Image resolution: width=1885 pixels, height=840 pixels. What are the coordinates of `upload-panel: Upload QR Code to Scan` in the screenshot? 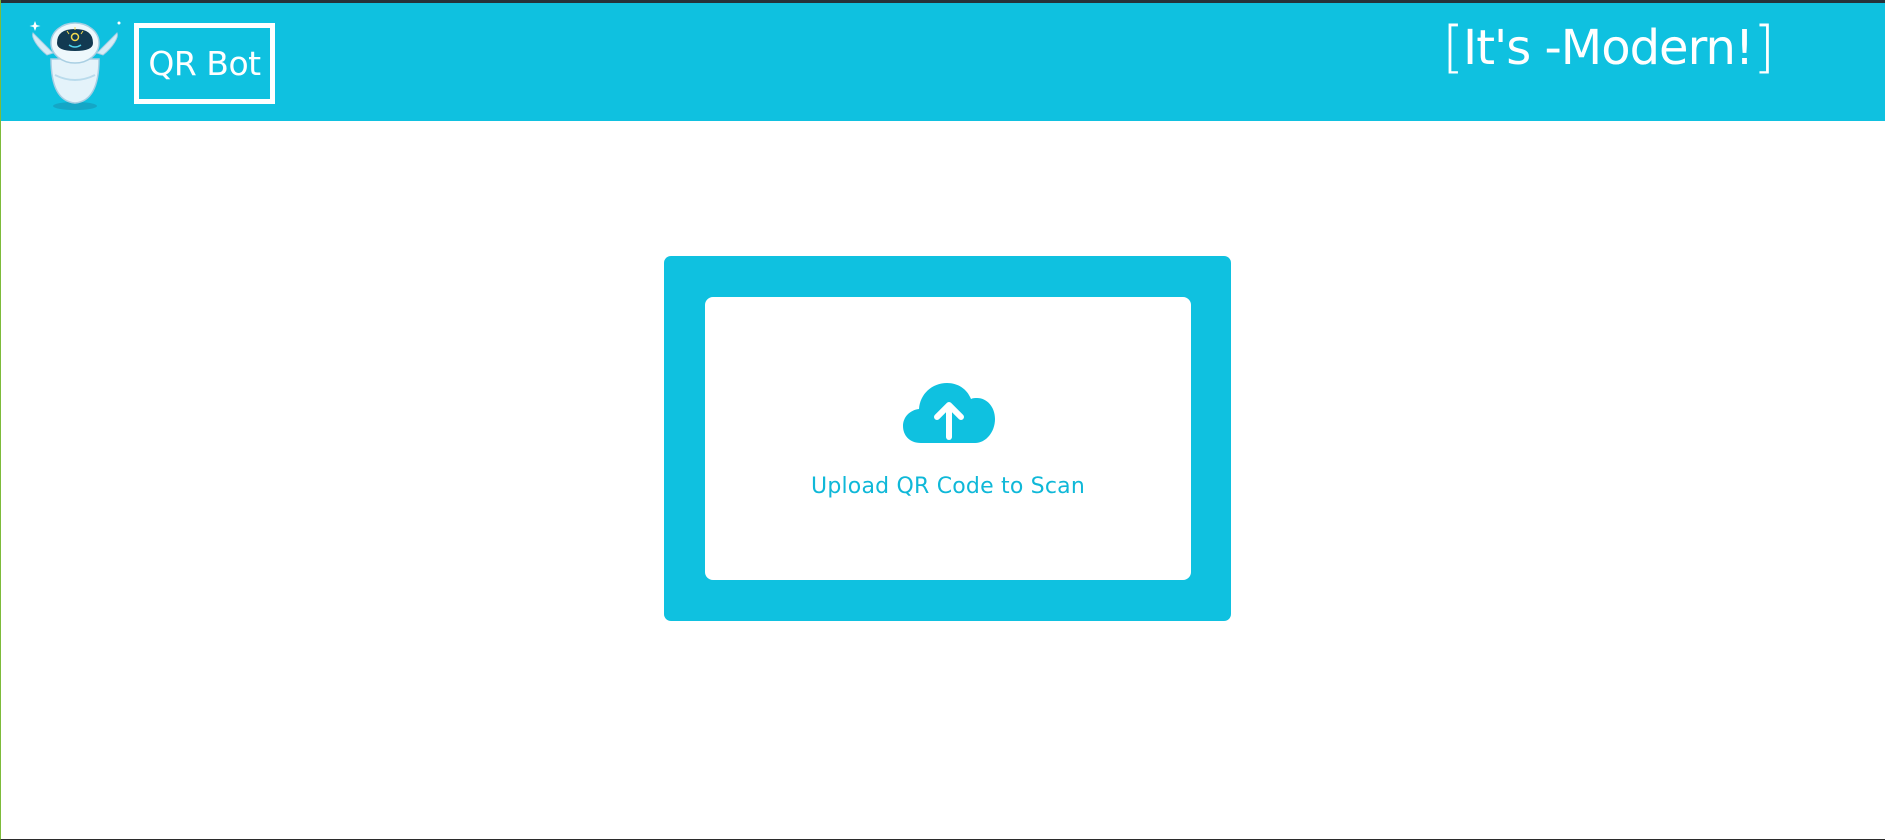 It's located at (947, 438).